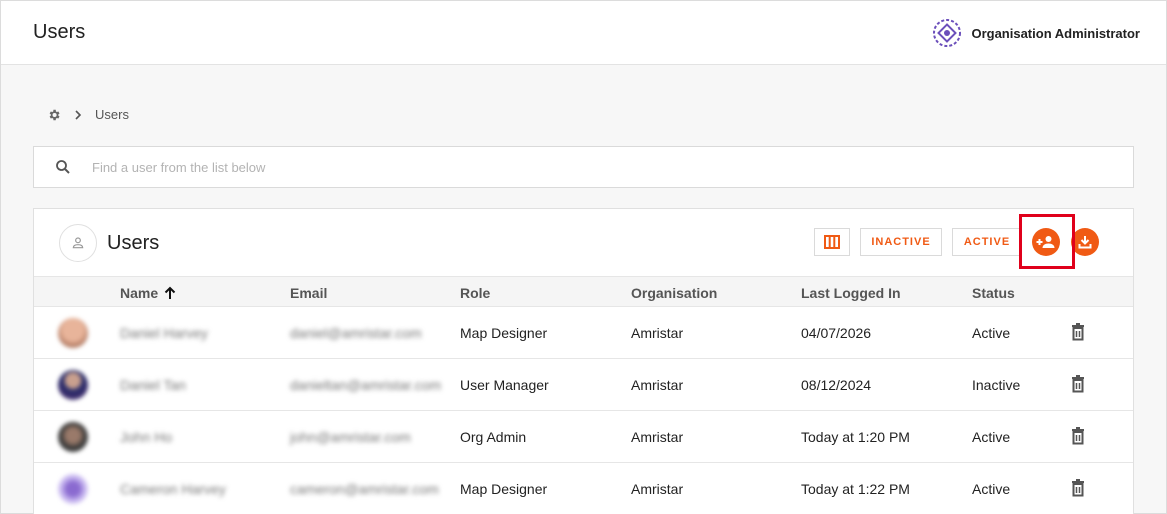 The image size is (1167, 514). Describe the element at coordinates (148, 293) in the screenshot. I see `column-name-header: Name` at that location.